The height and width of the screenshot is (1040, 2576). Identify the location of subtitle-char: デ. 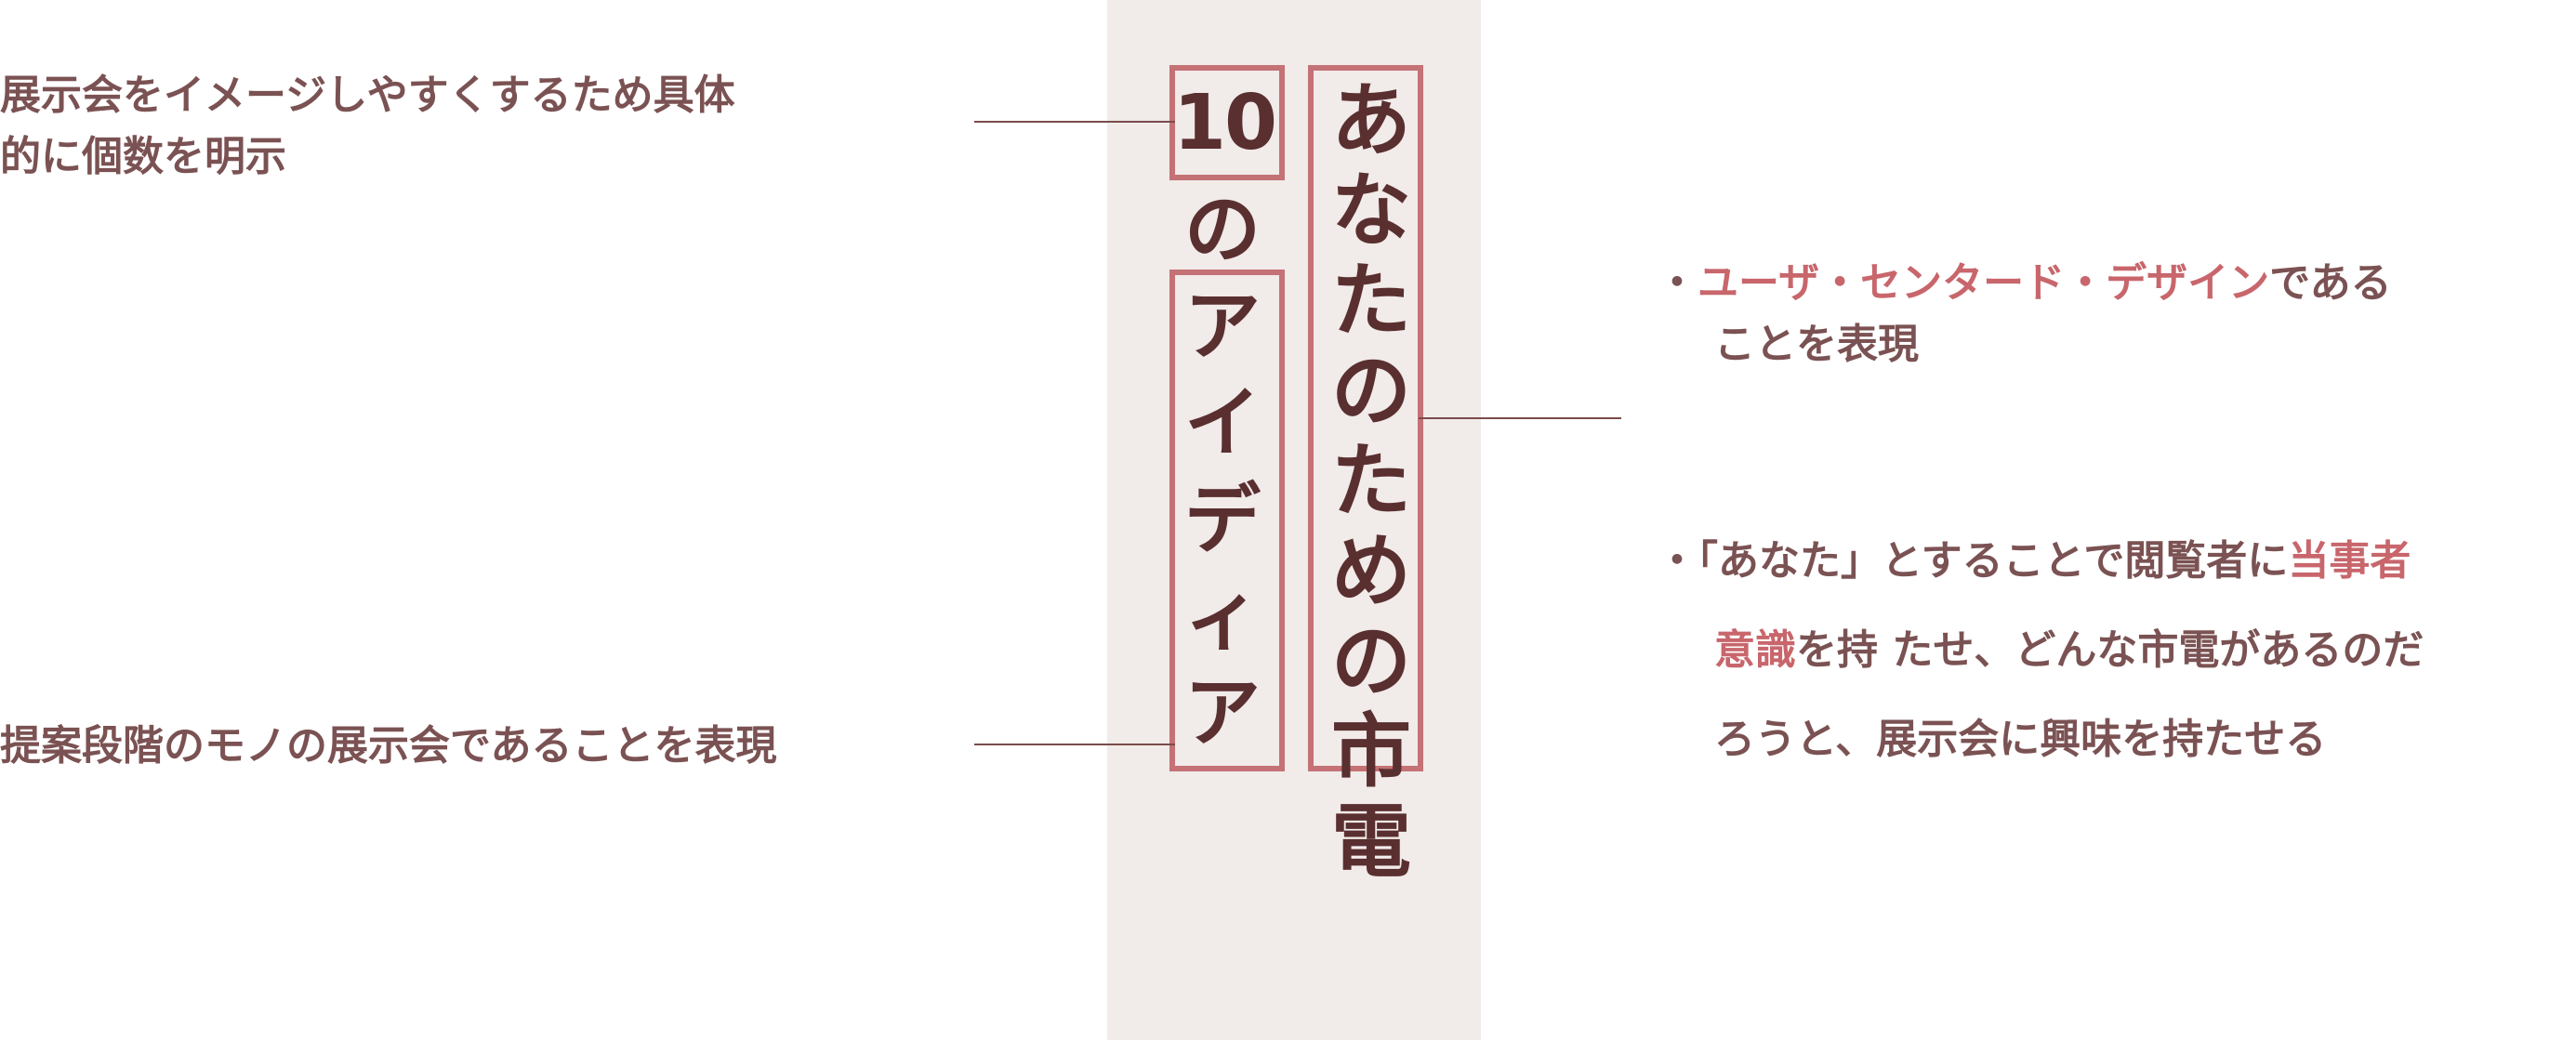
(1222, 520).